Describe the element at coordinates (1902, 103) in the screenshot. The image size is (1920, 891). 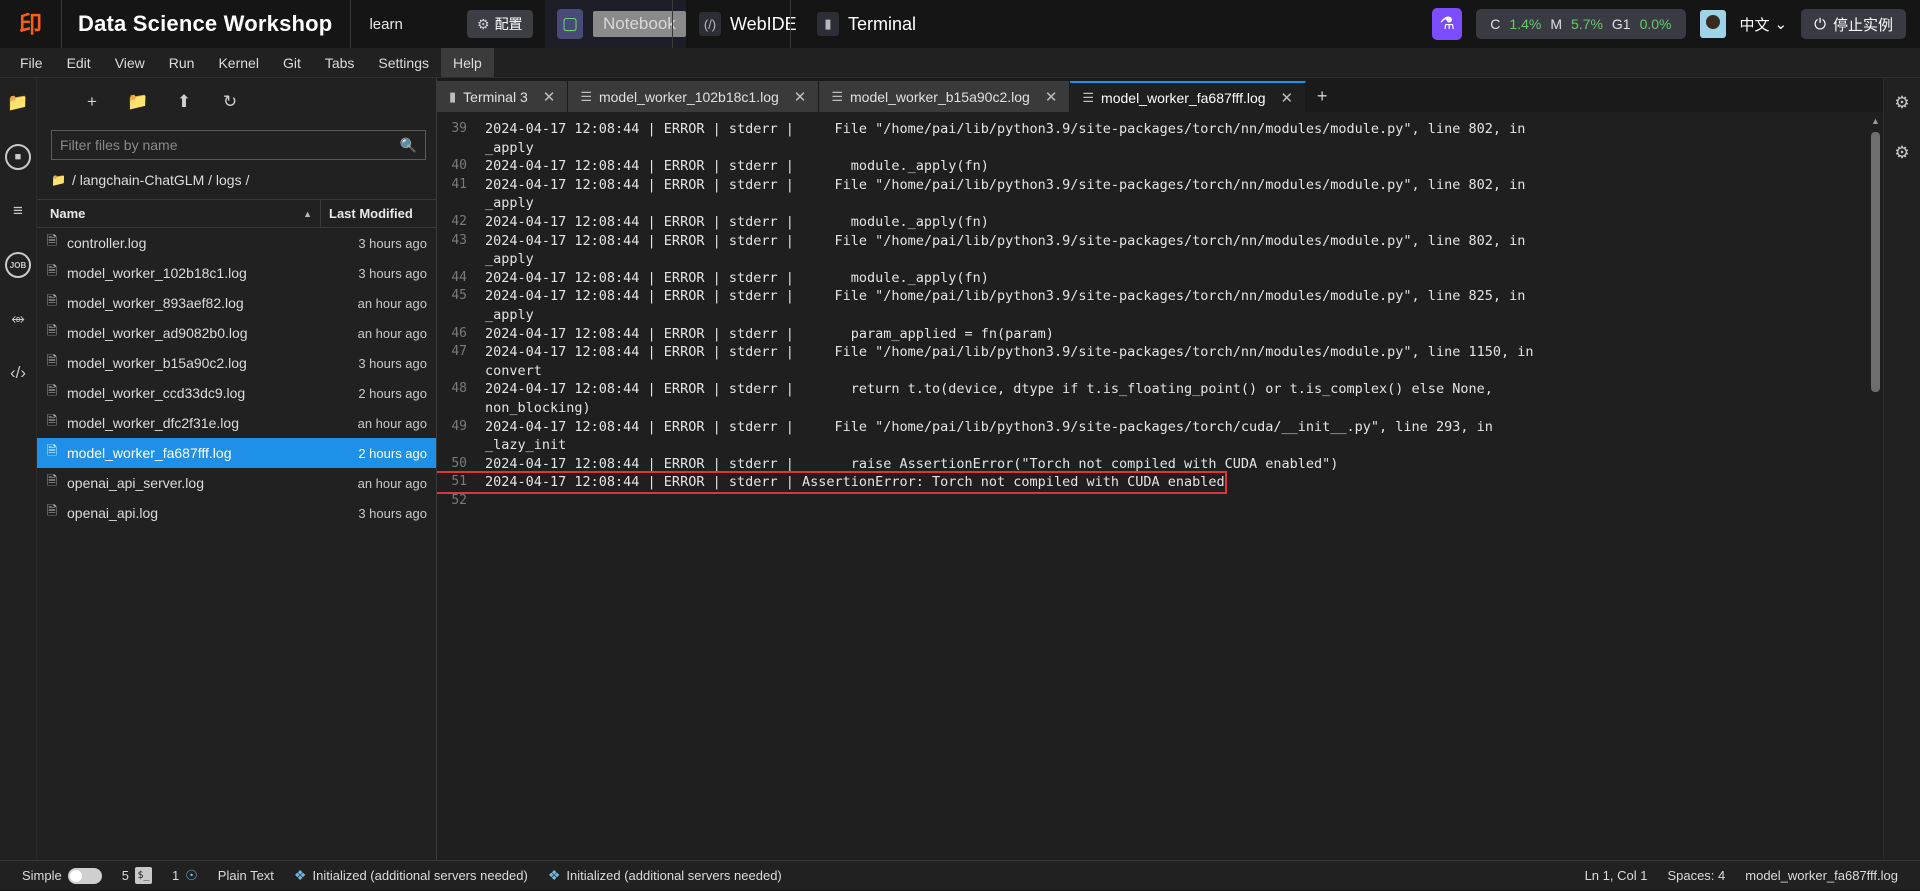
I see `property-inspector-icon: ⚙` at that location.